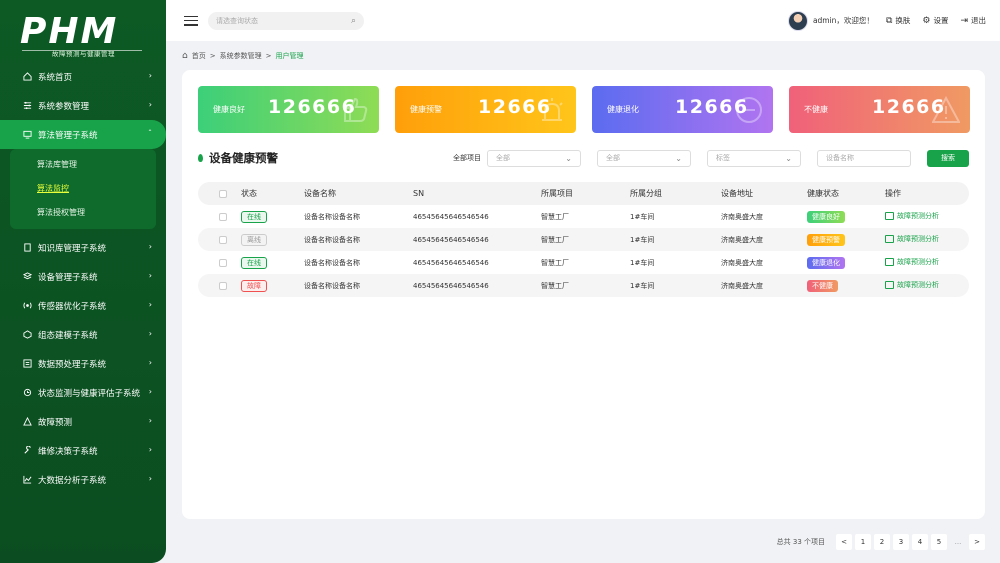  Describe the element at coordinates (583, 193) in the screenshot. I see `table-header: 状态 设备名称 SN 所属项目 所属分组 设备地址 健康状态 操作` at that location.